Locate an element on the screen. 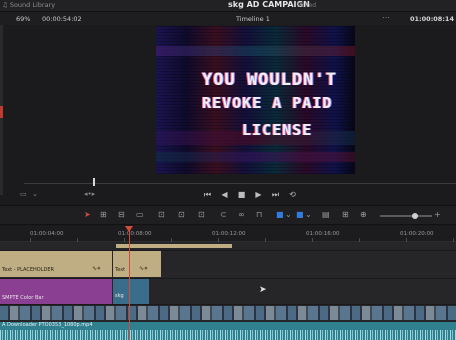  overwrite-clip-icon: ⊡ is located at coordinates (181, 214).